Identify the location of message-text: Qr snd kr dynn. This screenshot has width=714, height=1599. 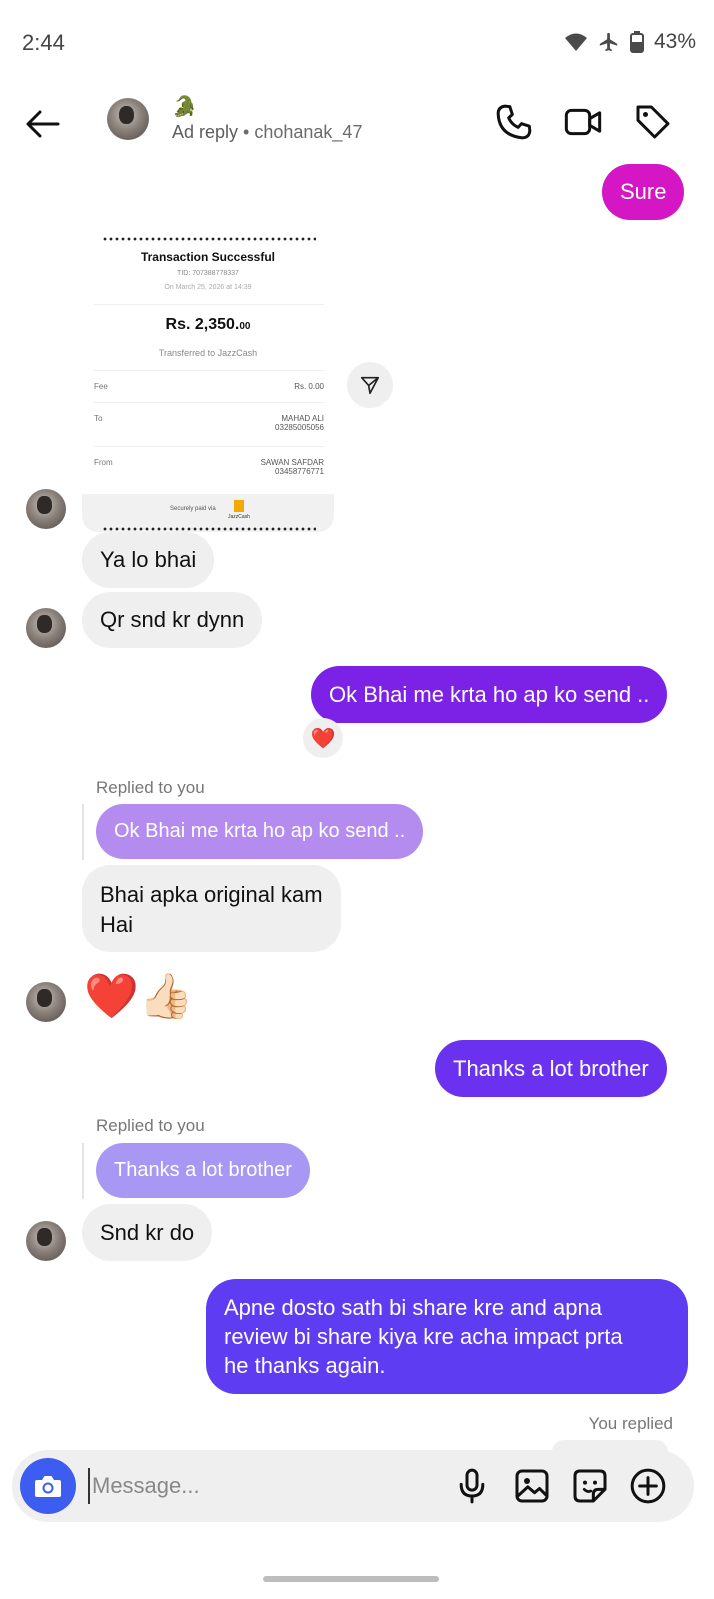
(172, 619).